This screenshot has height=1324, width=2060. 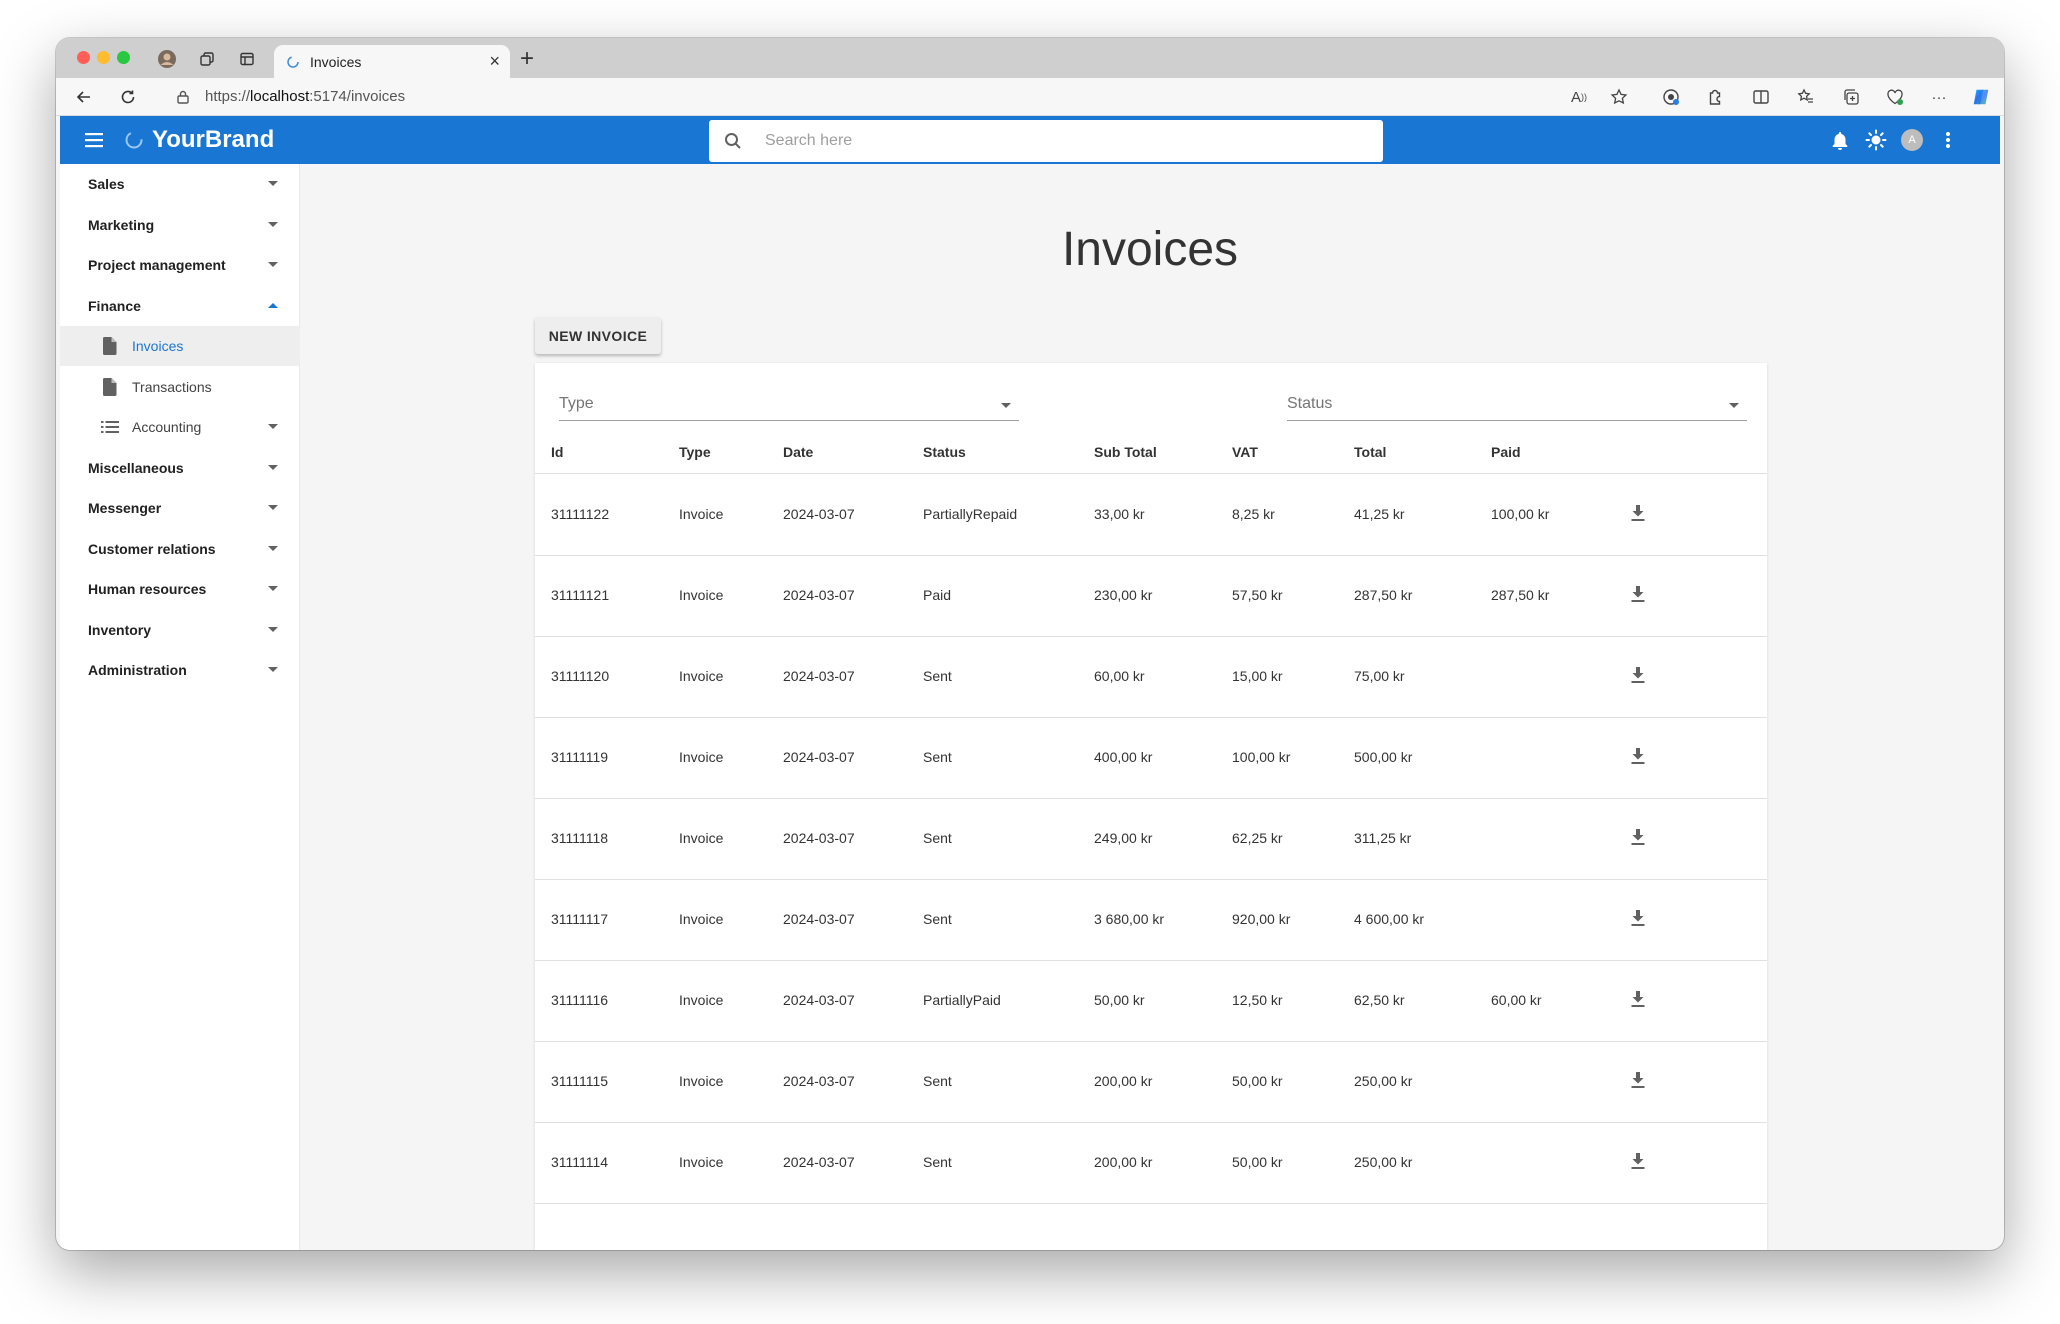 What do you see at coordinates (84, 97) in the screenshot?
I see `back-icon` at bounding box center [84, 97].